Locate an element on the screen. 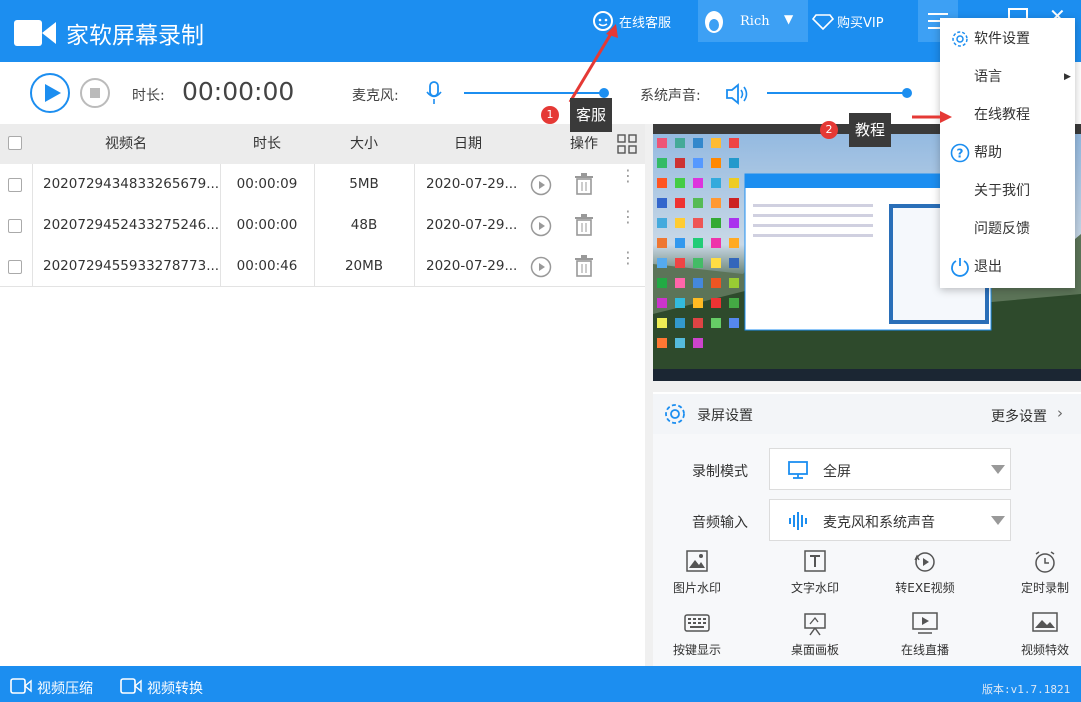 The width and height of the screenshot is (1081, 702). callout-service: 客服 is located at coordinates (591, 115).